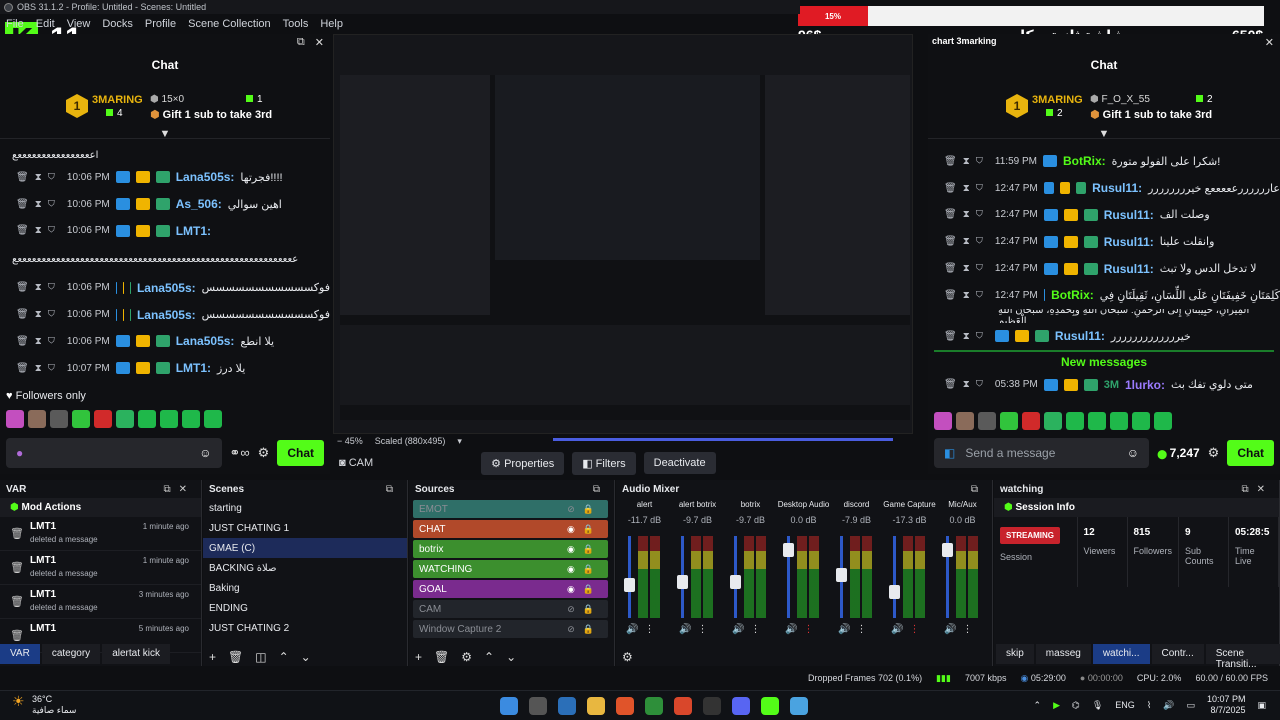 The width and height of the screenshot is (1280, 720). What do you see at coordinates (567, 706) in the screenshot?
I see `store-icon` at bounding box center [567, 706].